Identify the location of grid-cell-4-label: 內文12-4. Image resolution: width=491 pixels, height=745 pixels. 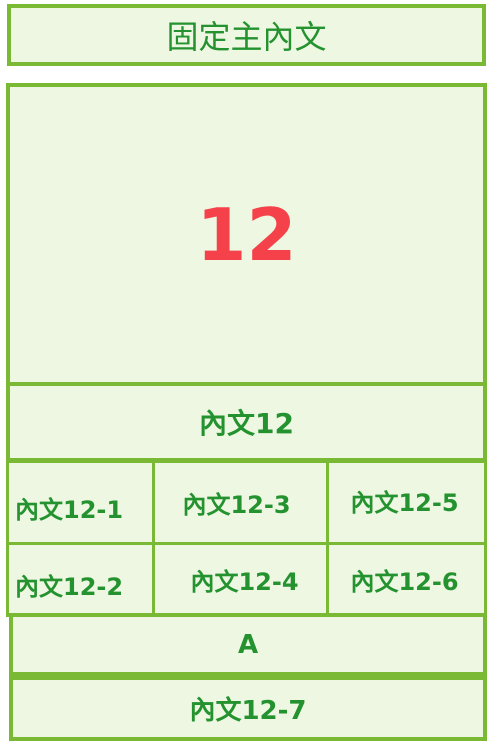
(244, 582).